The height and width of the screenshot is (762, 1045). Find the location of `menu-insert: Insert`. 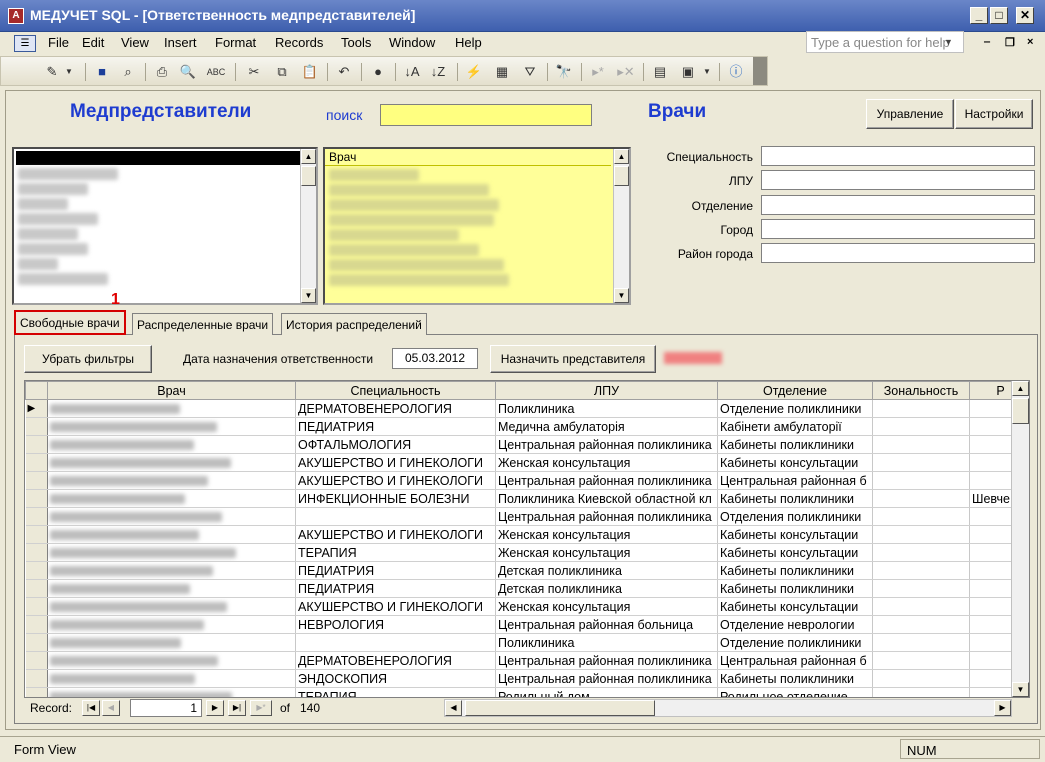

menu-insert: Insert is located at coordinates (180, 42).